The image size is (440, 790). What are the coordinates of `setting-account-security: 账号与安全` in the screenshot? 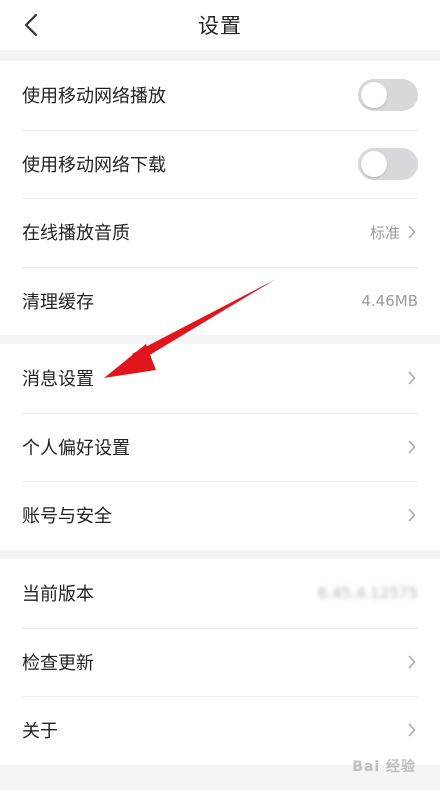 It's located at (220, 515).